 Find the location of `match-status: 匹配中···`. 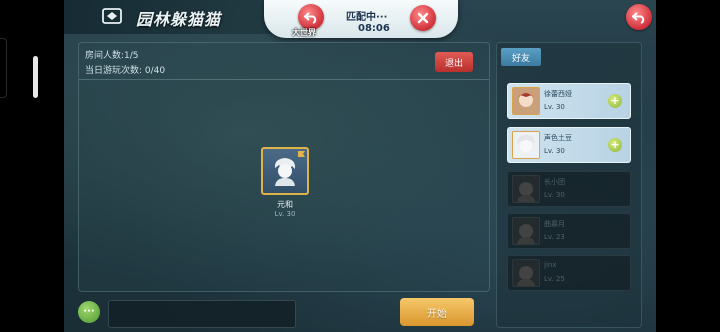

match-status: 匹配中··· is located at coordinates (367, 17).